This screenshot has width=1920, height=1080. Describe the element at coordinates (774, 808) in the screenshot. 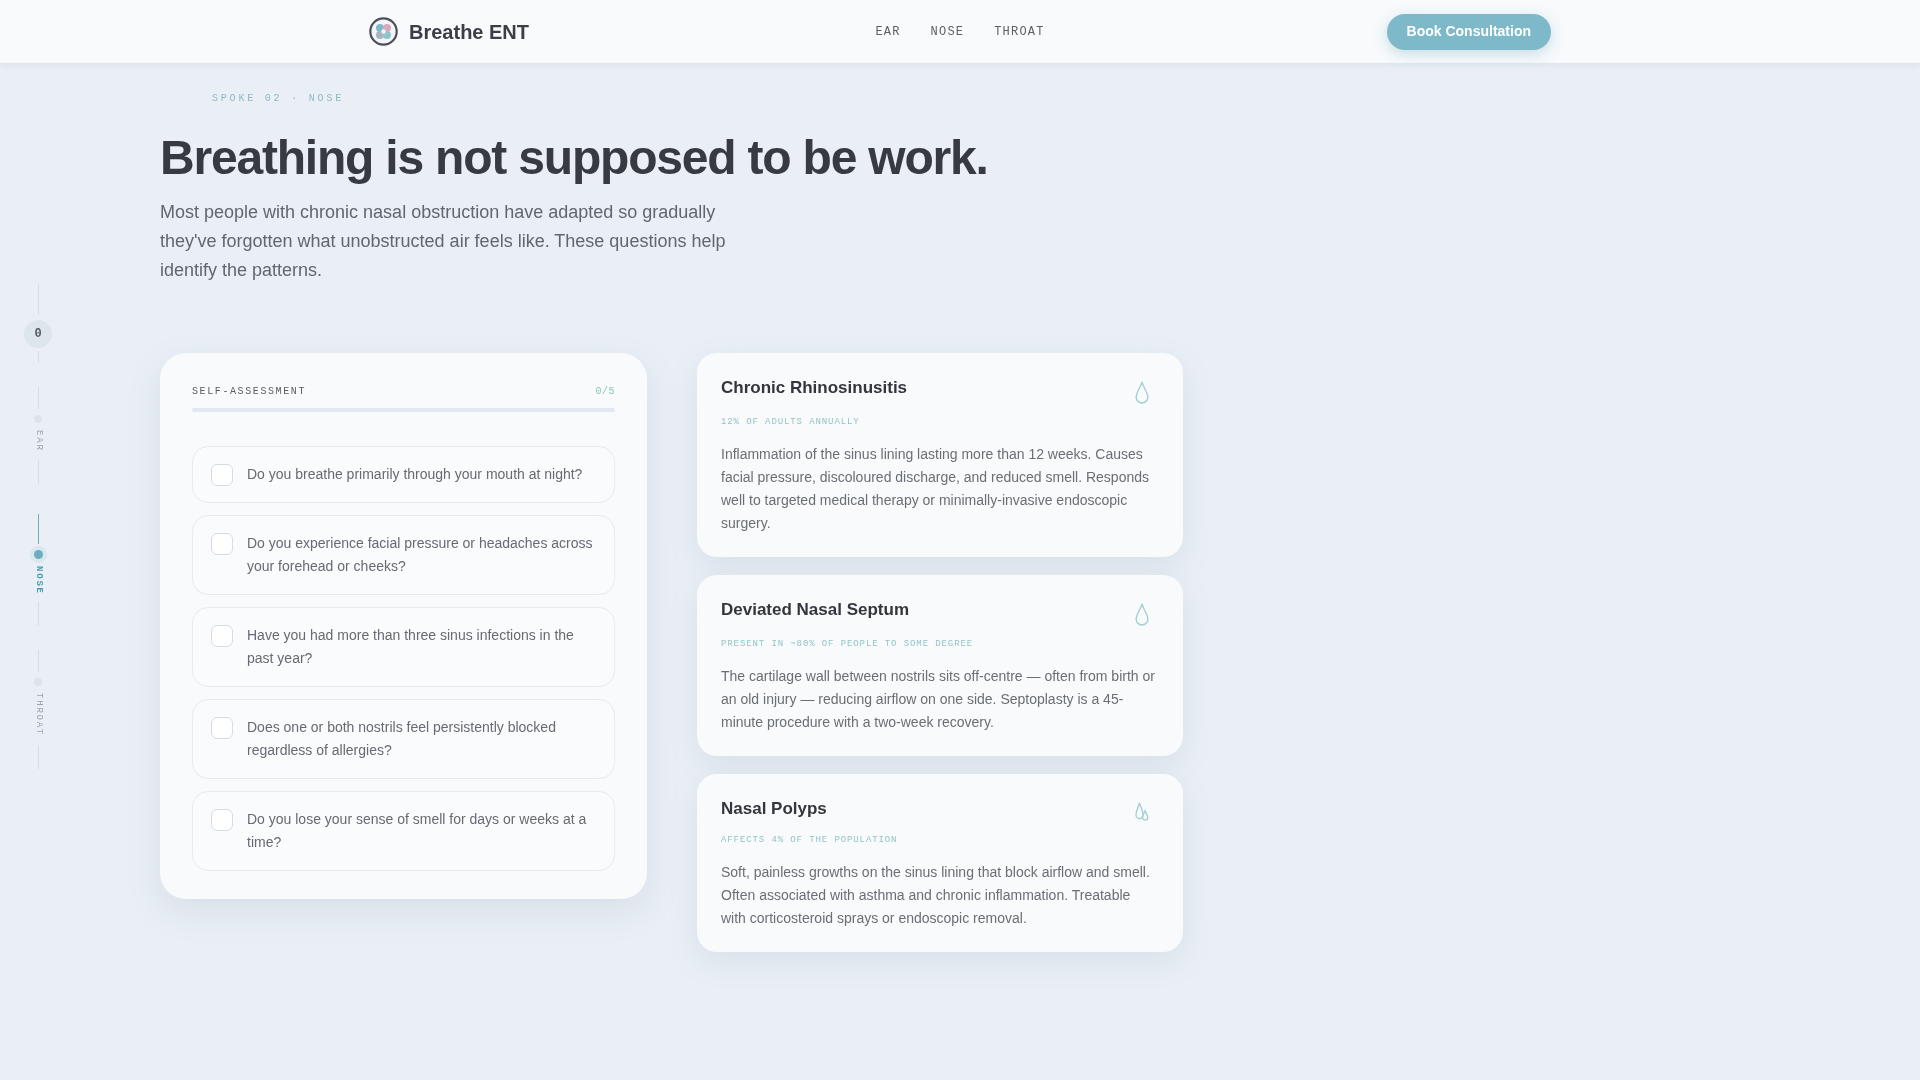

I see `condition-title: Nasal Polyps` at that location.